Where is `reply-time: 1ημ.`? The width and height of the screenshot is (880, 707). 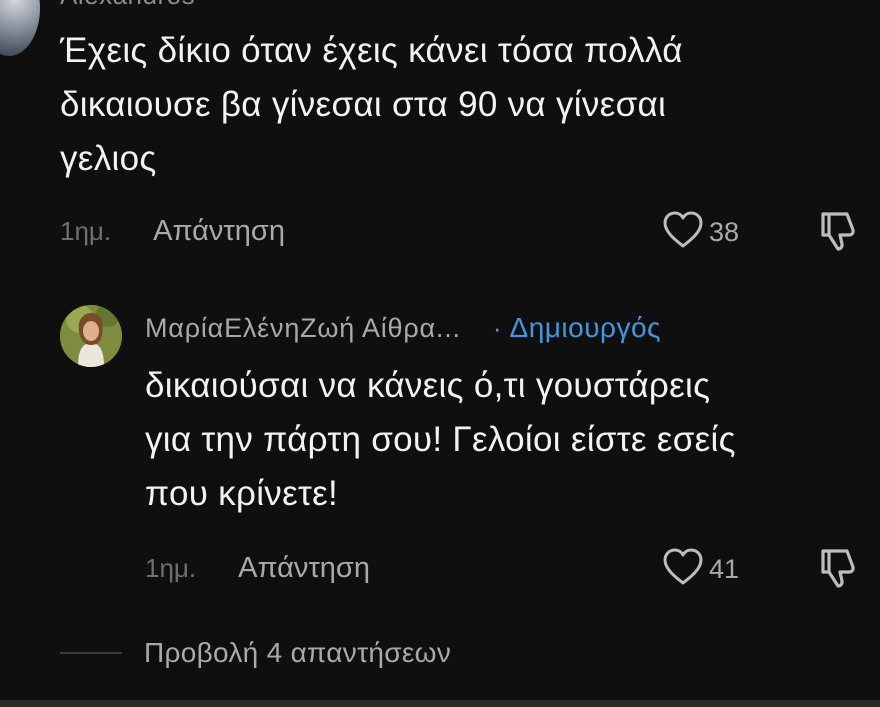 reply-time: 1ημ. is located at coordinates (171, 567).